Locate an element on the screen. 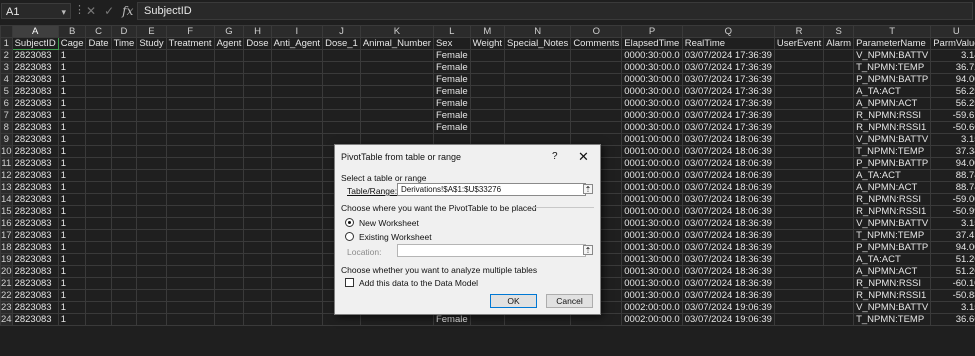  cell: 56.25 is located at coordinates (952, 91).